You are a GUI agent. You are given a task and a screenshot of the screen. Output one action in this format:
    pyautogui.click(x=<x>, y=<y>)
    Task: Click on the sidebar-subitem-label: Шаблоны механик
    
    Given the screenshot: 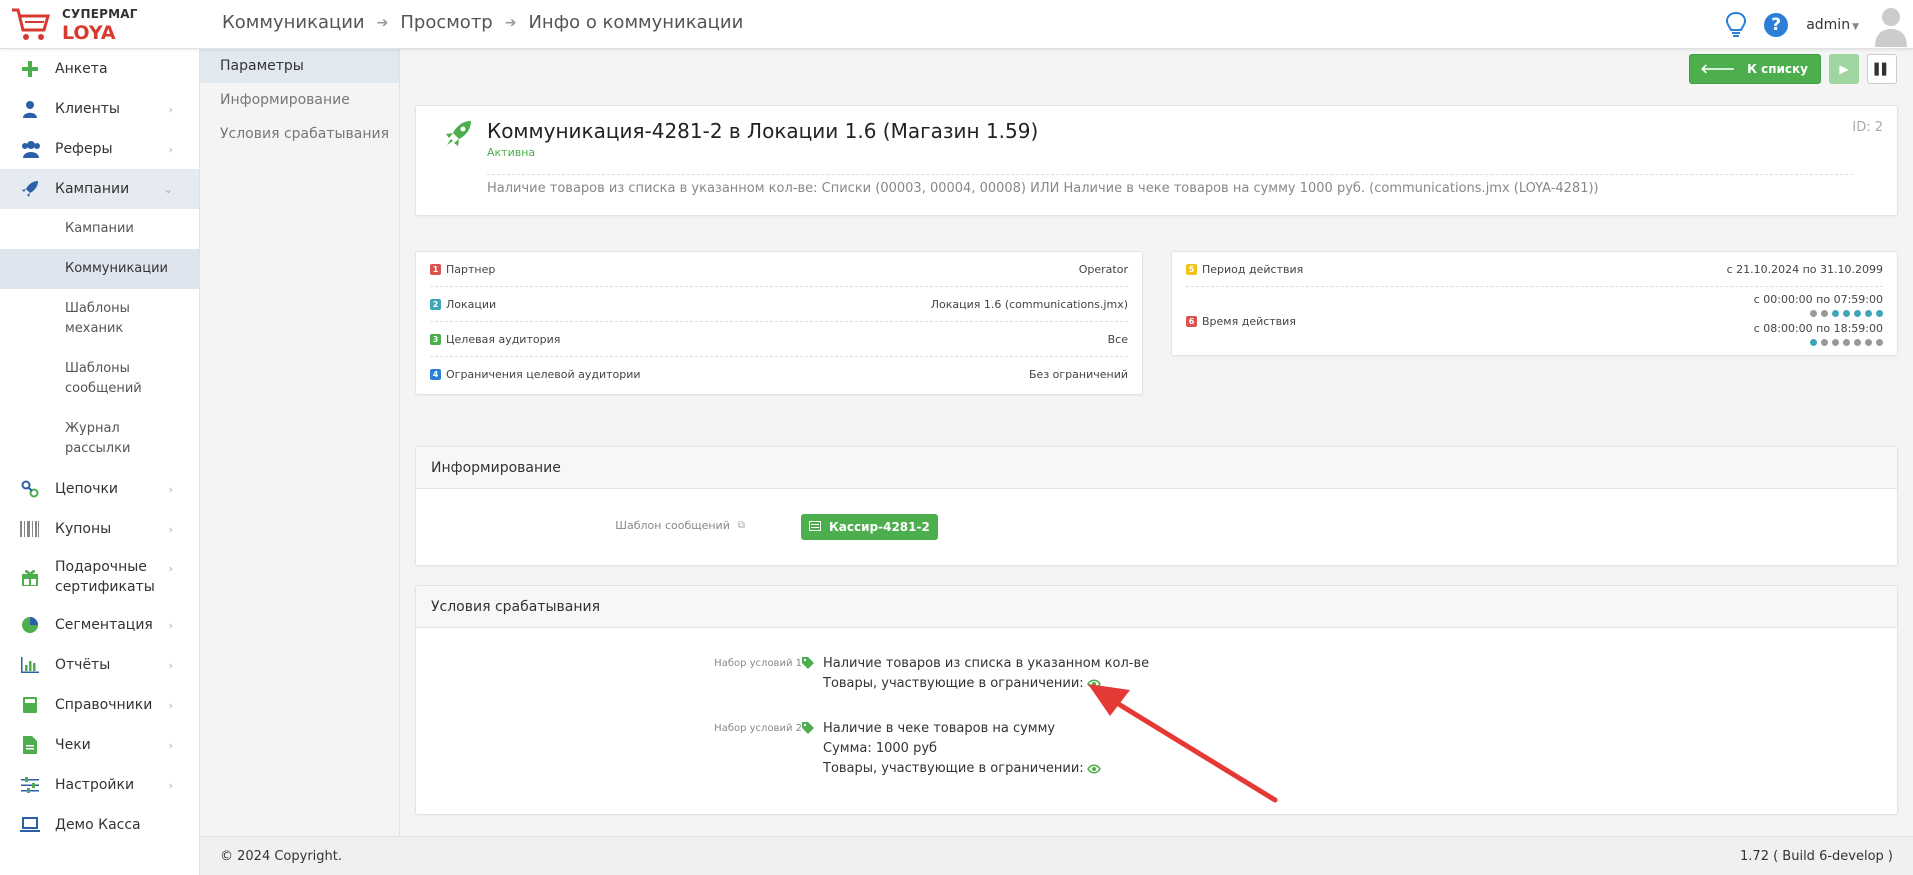 What is the action you would take?
    pyautogui.click(x=97, y=318)
    